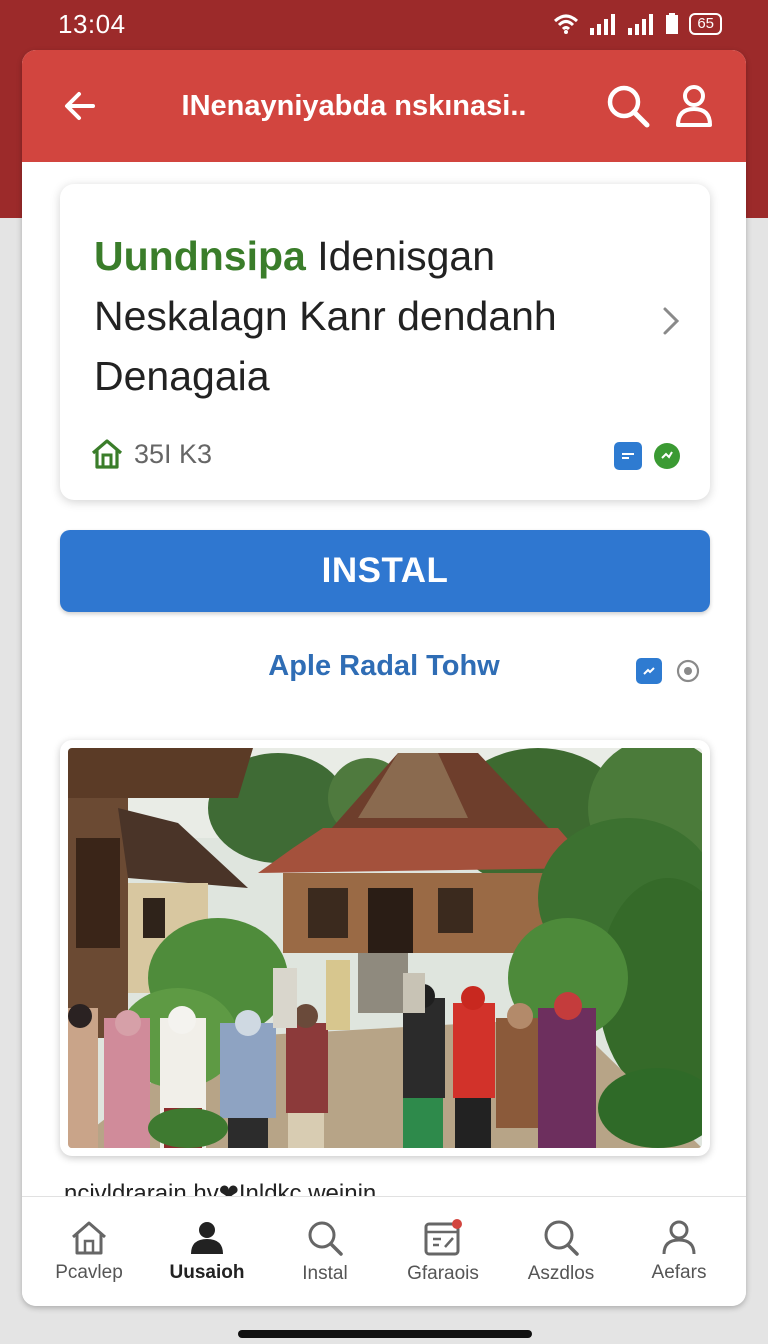 This screenshot has width=768, height=1344. What do you see at coordinates (628, 456) in the screenshot?
I see `message-badge-icon` at bounding box center [628, 456].